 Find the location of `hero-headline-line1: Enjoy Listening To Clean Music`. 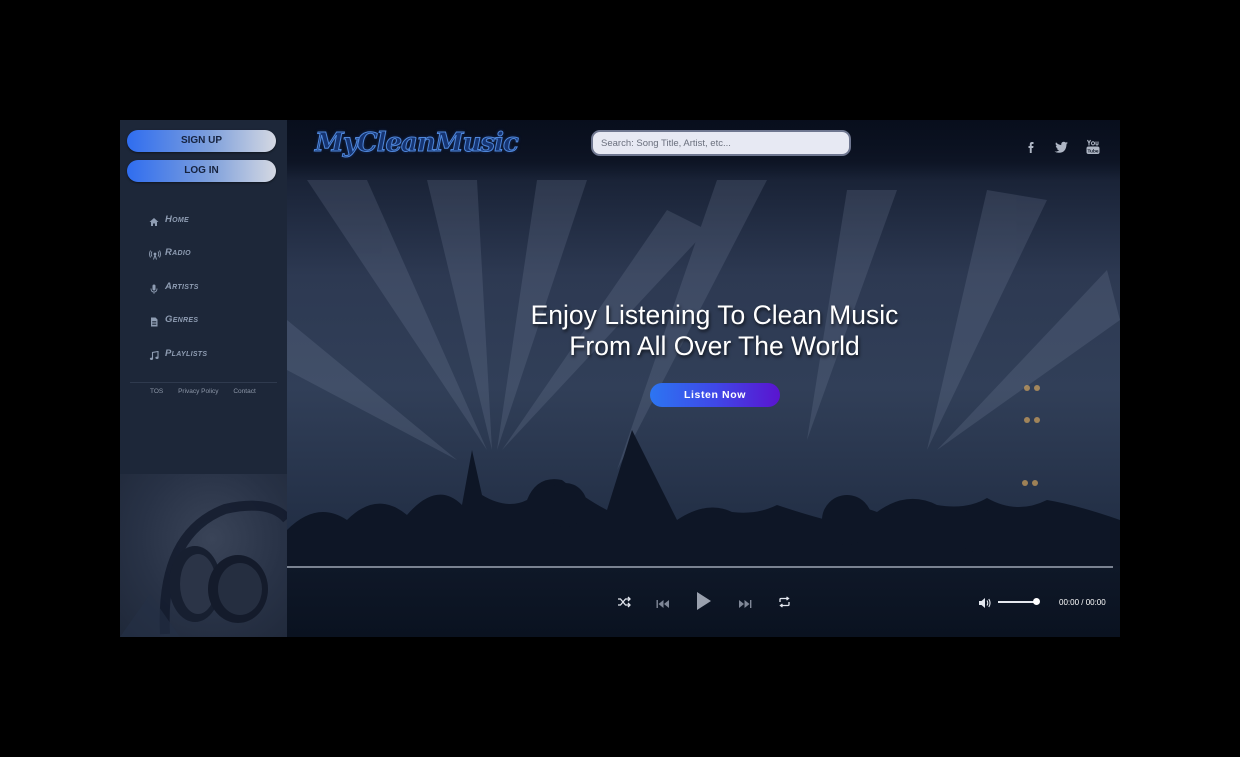

hero-headline-line1: Enjoy Listening To Clean Music is located at coordinates (714, 315).